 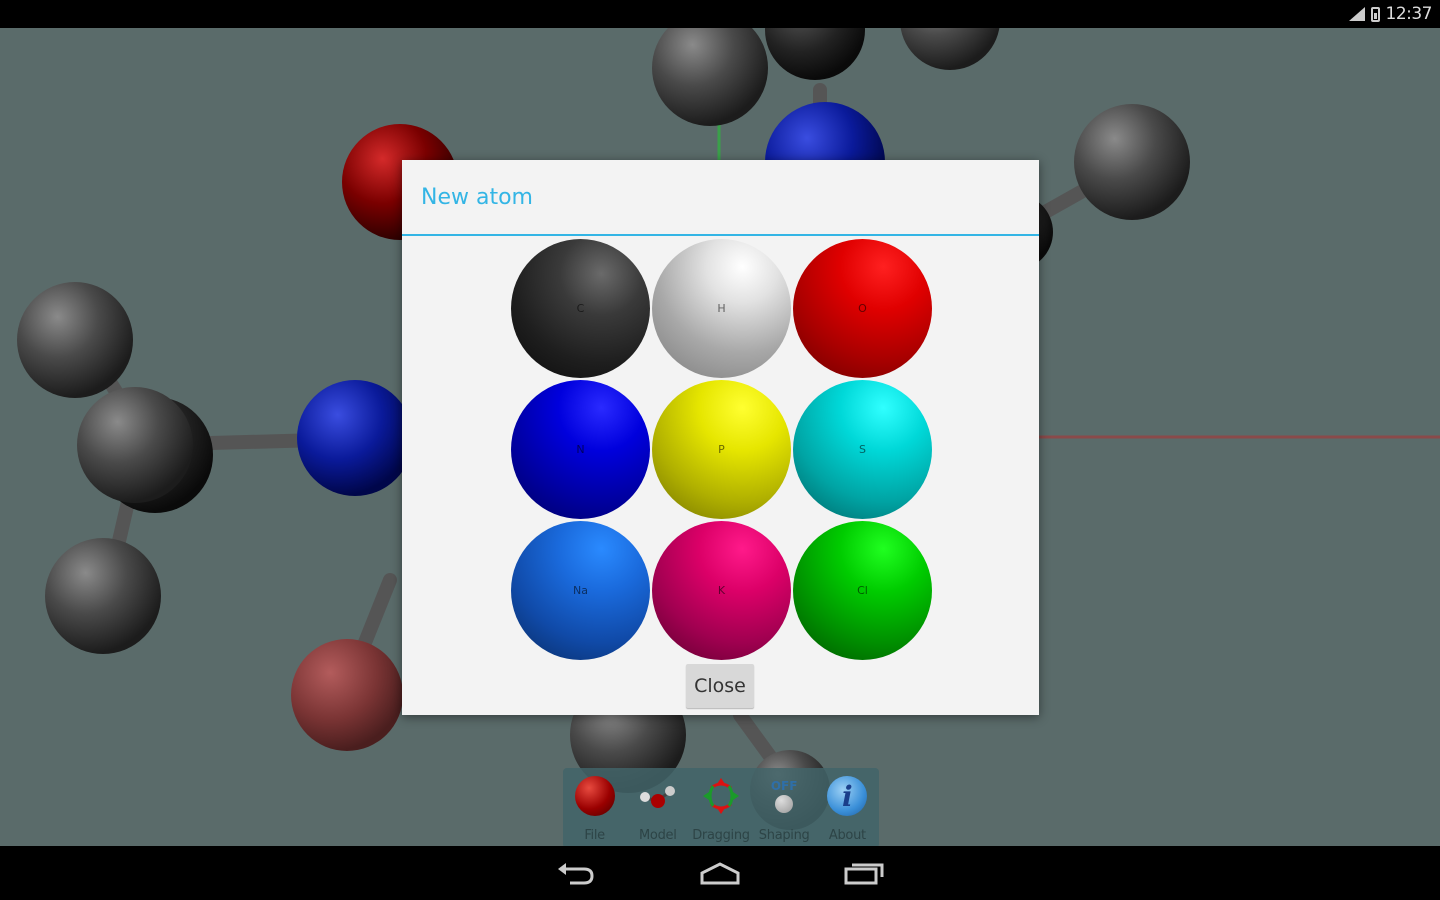 I want to click on atom-option-sulfur: S, so click(x=862, y=449).